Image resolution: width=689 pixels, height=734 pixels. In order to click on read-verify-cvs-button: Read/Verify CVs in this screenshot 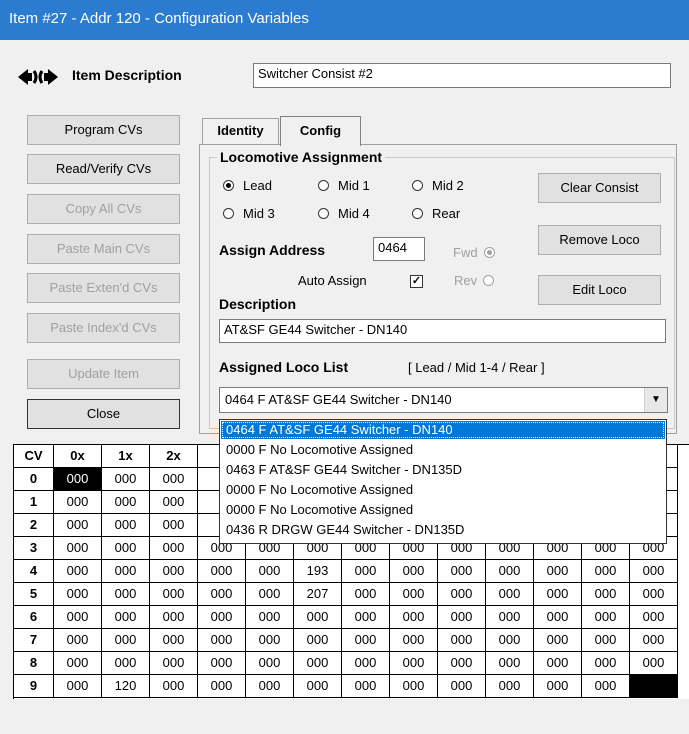, I will do `click(103, 169)`.